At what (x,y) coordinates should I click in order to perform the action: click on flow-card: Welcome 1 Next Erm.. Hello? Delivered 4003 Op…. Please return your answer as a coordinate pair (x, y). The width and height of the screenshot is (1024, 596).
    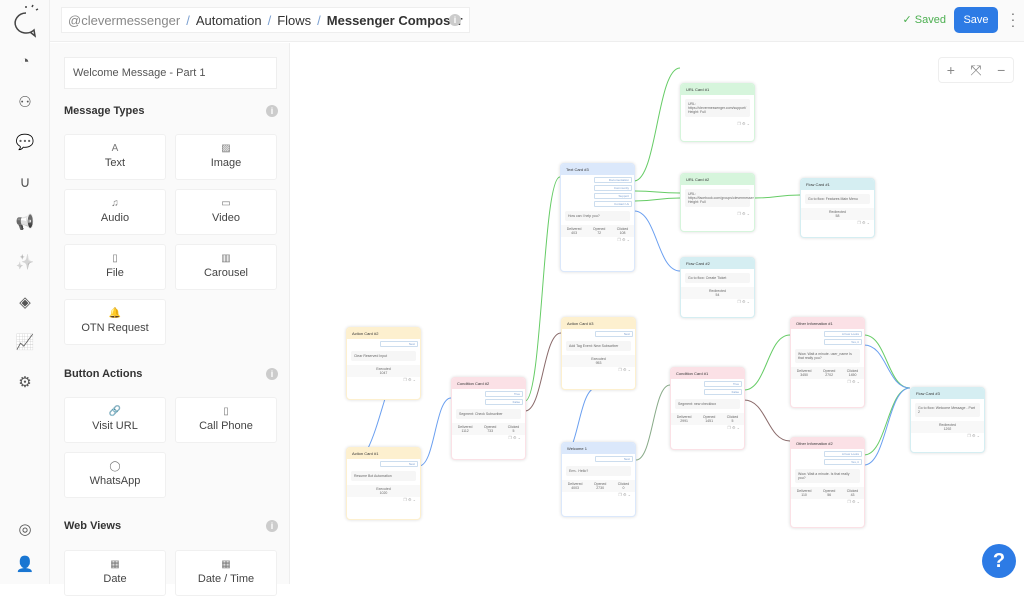
    Looking at the image, I should click on (598, 479).